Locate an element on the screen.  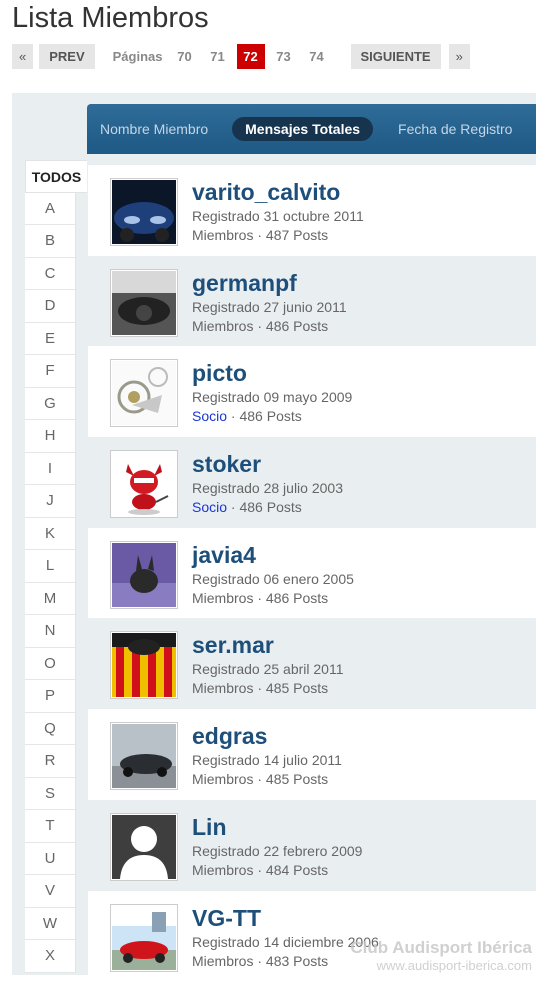
letter-filter-item: N is located at coordinates (50, 631).